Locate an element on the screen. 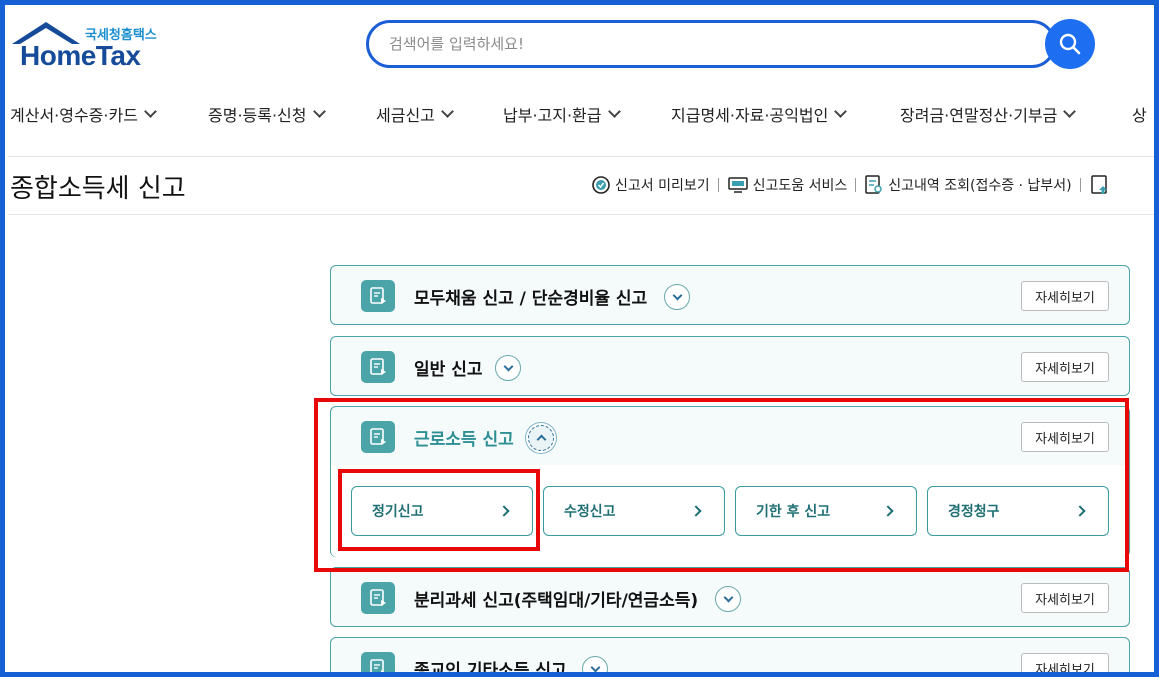  collapse-toggle is located at coordinates (541, 438).